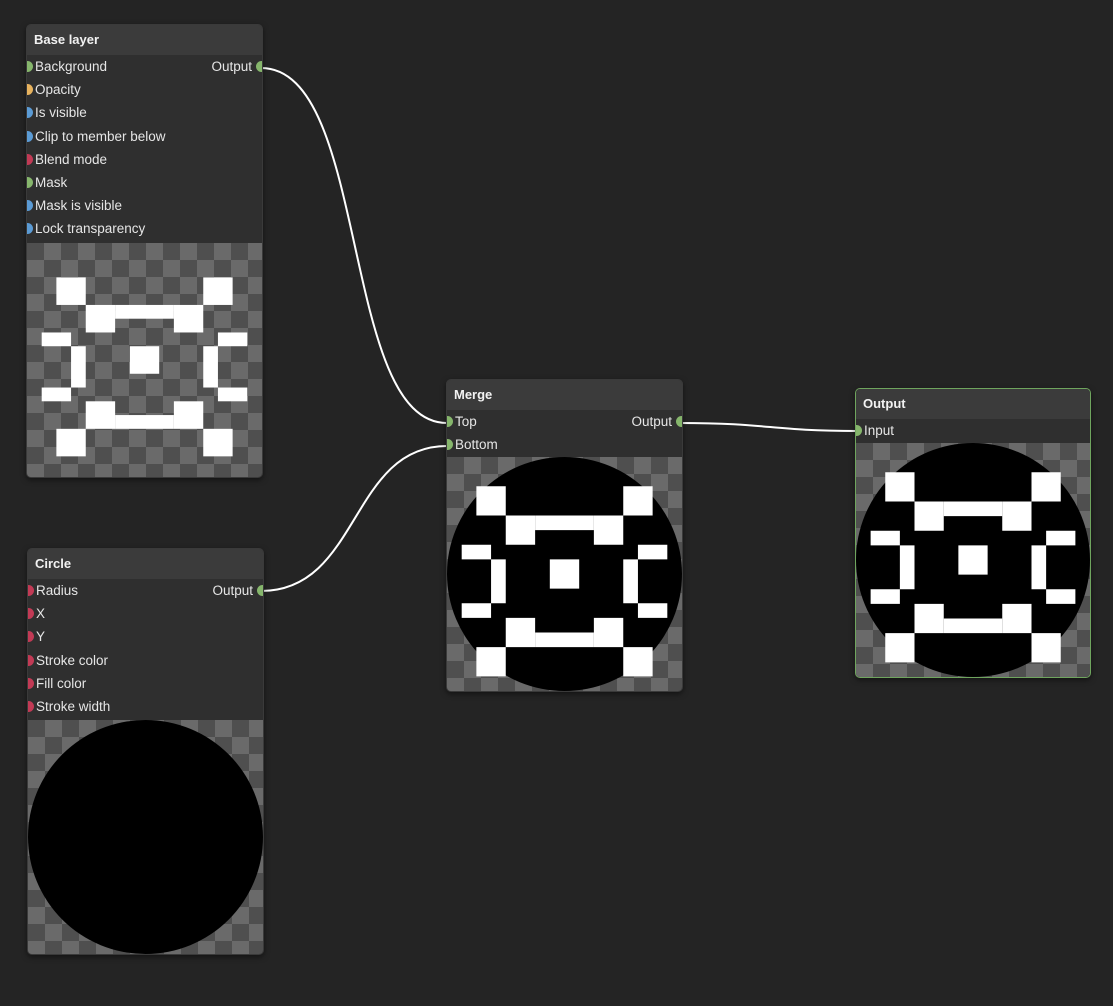  I want to click on port-row-blend-mode: Blend mode, so click(144, 159).